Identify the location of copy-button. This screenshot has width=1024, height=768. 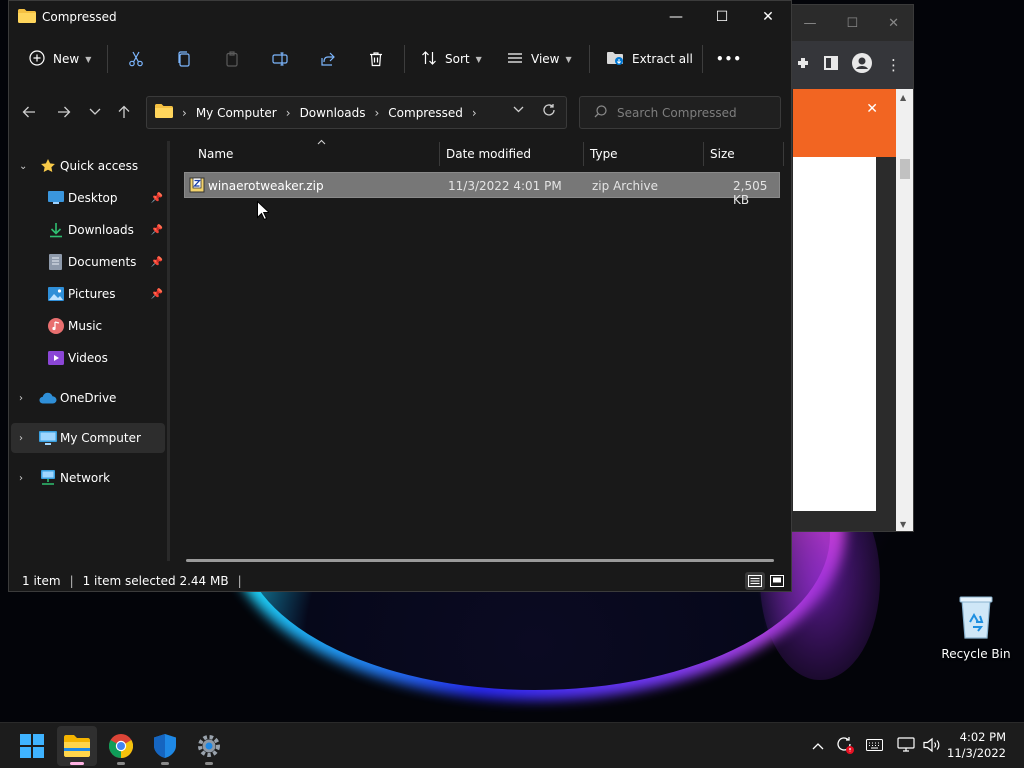
(184, 59).